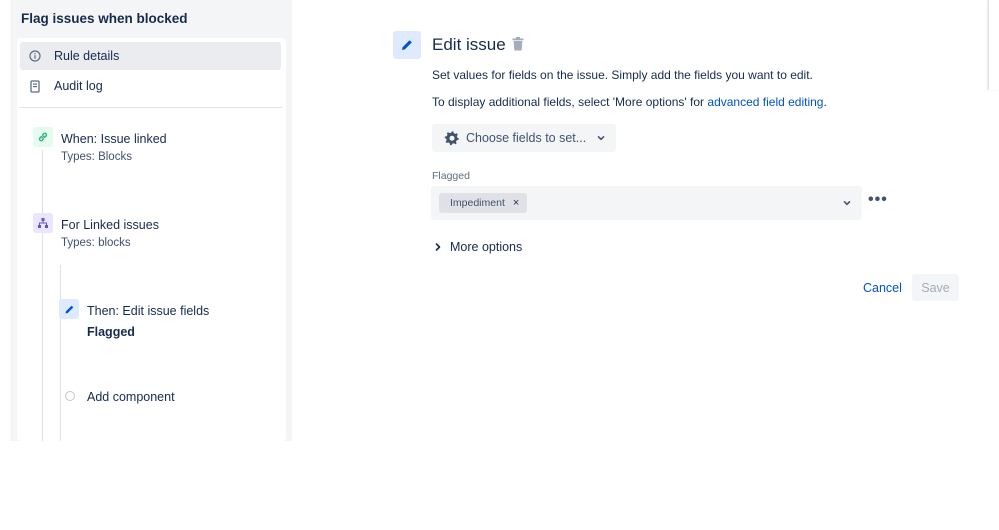 Image resolution: width=999 pixels, height=530 pixels. I want to click on trash-icon, so click(518, 46).